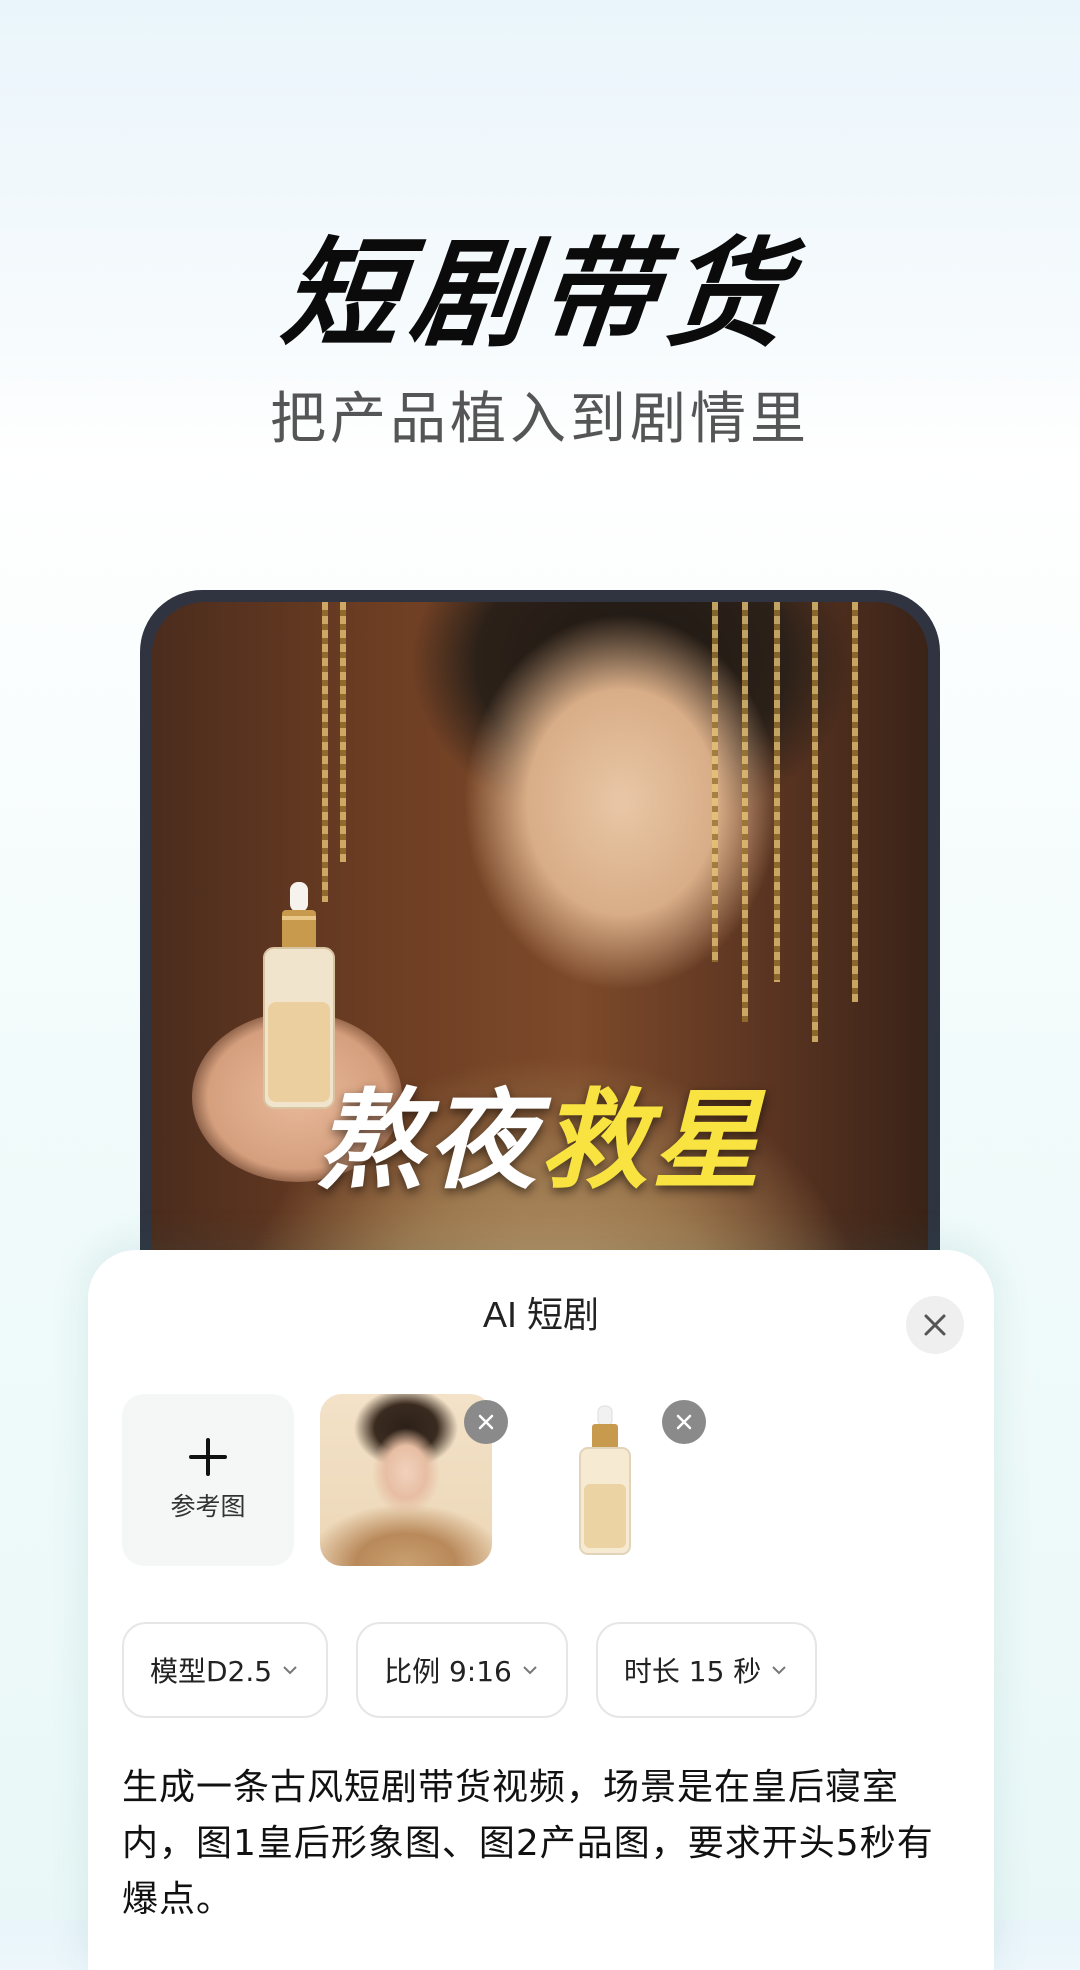 This screenshot has height=1970, width=1080. Describe the element at coordinates (427, 1141) in the screenshot. I see `caption-text-white: 熬夜` at that location.